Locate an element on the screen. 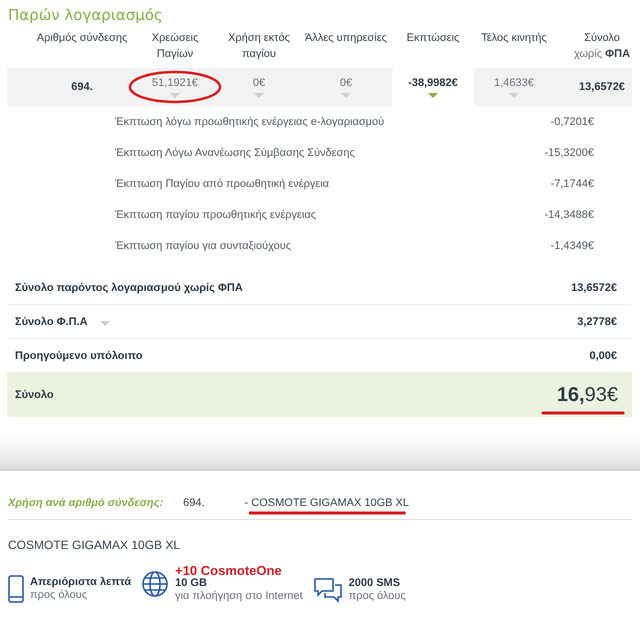 The height and width of the screenshot is (635, 640). grand-total-amount: 16,93€ is located at coordinates (587, 395).